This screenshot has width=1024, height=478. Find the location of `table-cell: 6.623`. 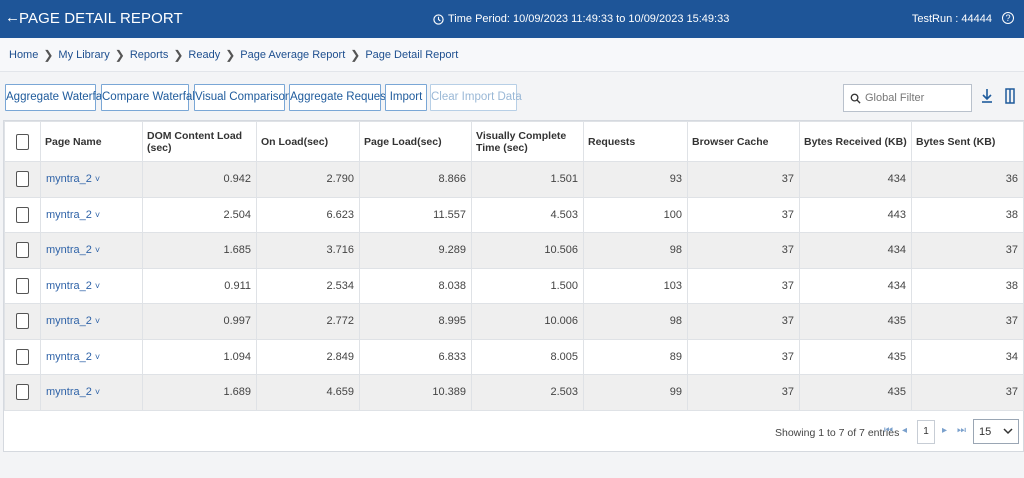

table-cell: 6.623 is located at coordinates (308, 214).